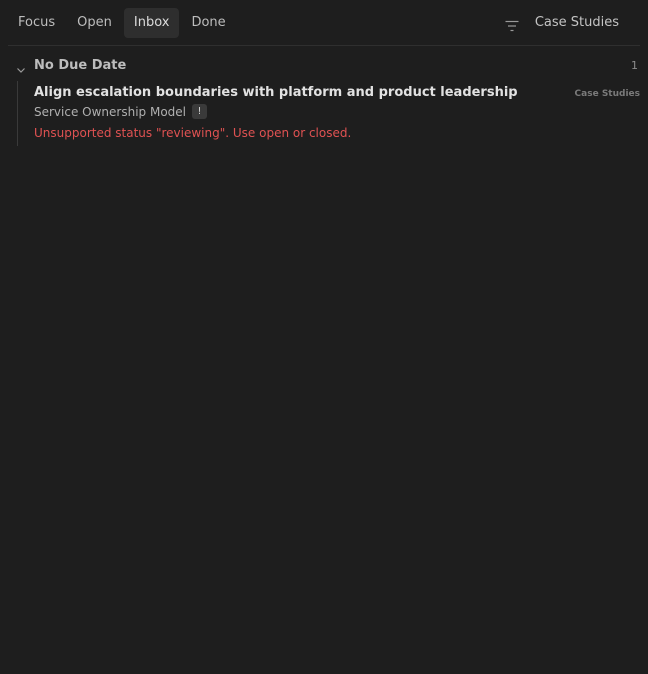 This screenshot has height=674, width=648. I want to click on chevron-down-icon, so click(21, 66).